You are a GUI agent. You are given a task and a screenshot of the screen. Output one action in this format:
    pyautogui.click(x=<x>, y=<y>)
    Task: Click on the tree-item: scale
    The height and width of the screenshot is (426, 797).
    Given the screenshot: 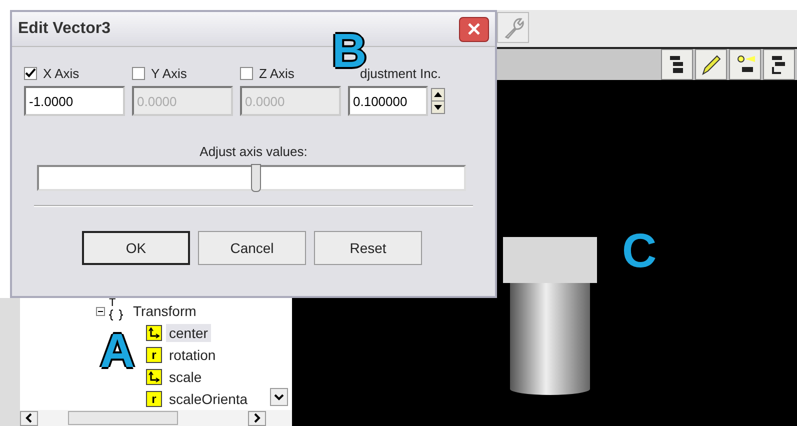 What is the action you would take?
    pyautogui.click(x=185, y=377)
    